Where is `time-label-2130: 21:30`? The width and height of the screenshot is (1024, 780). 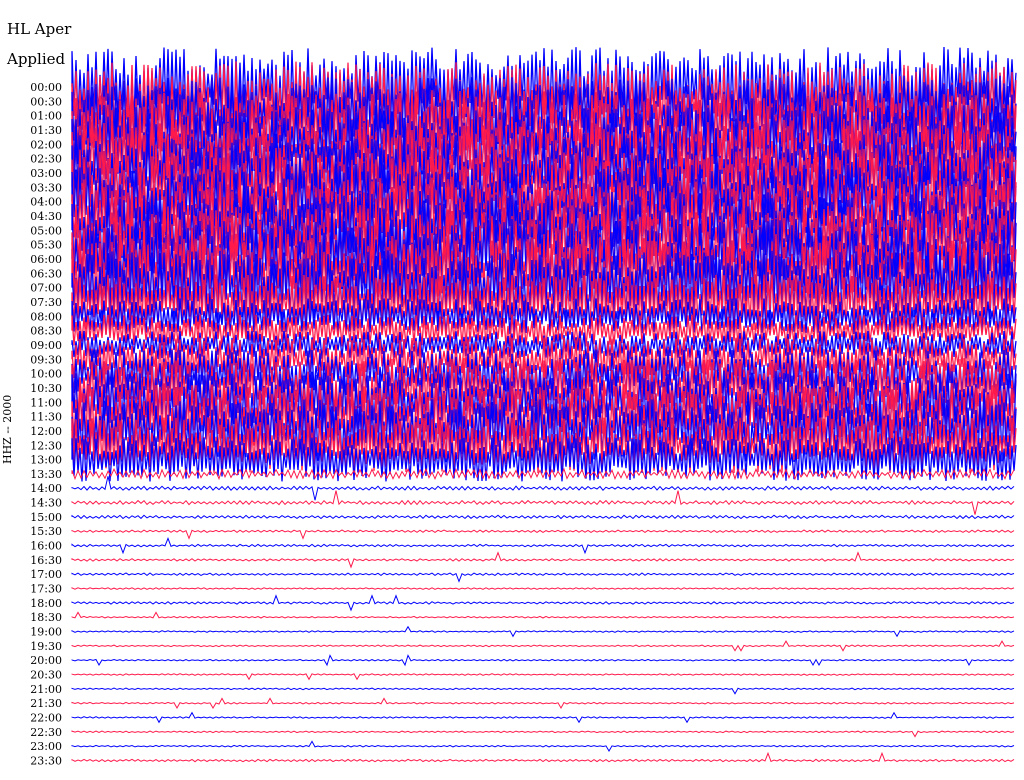 time-label-2130: 21:30 is located at coordinates (46, 703).